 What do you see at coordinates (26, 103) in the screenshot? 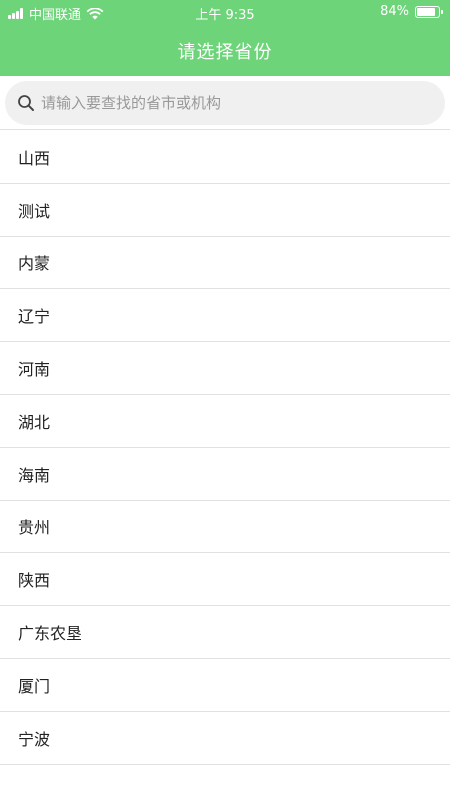
I see `search-icon` at bounding box center [26, 103].